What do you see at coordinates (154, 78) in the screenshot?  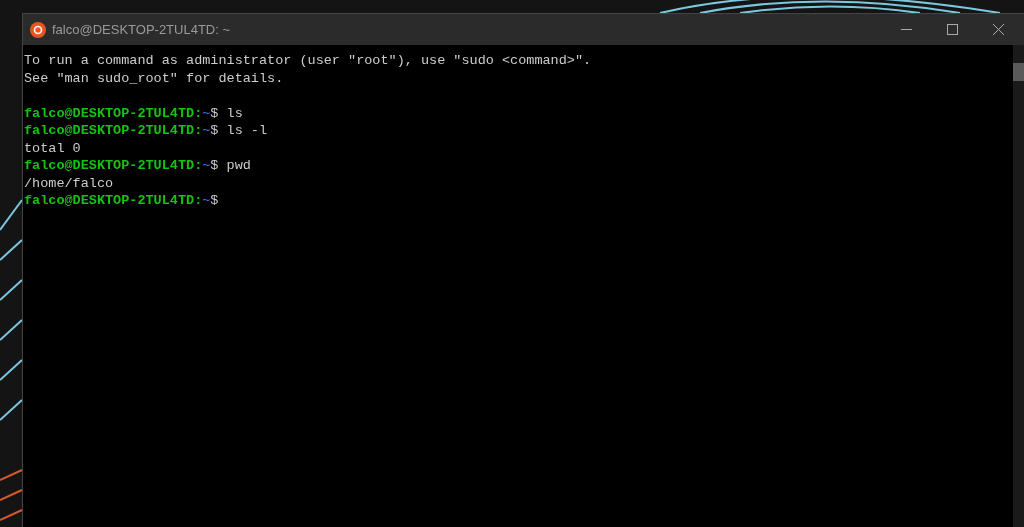 I see `output-line: See "man sudo_root" for details.` at bounding box center [154, 78].